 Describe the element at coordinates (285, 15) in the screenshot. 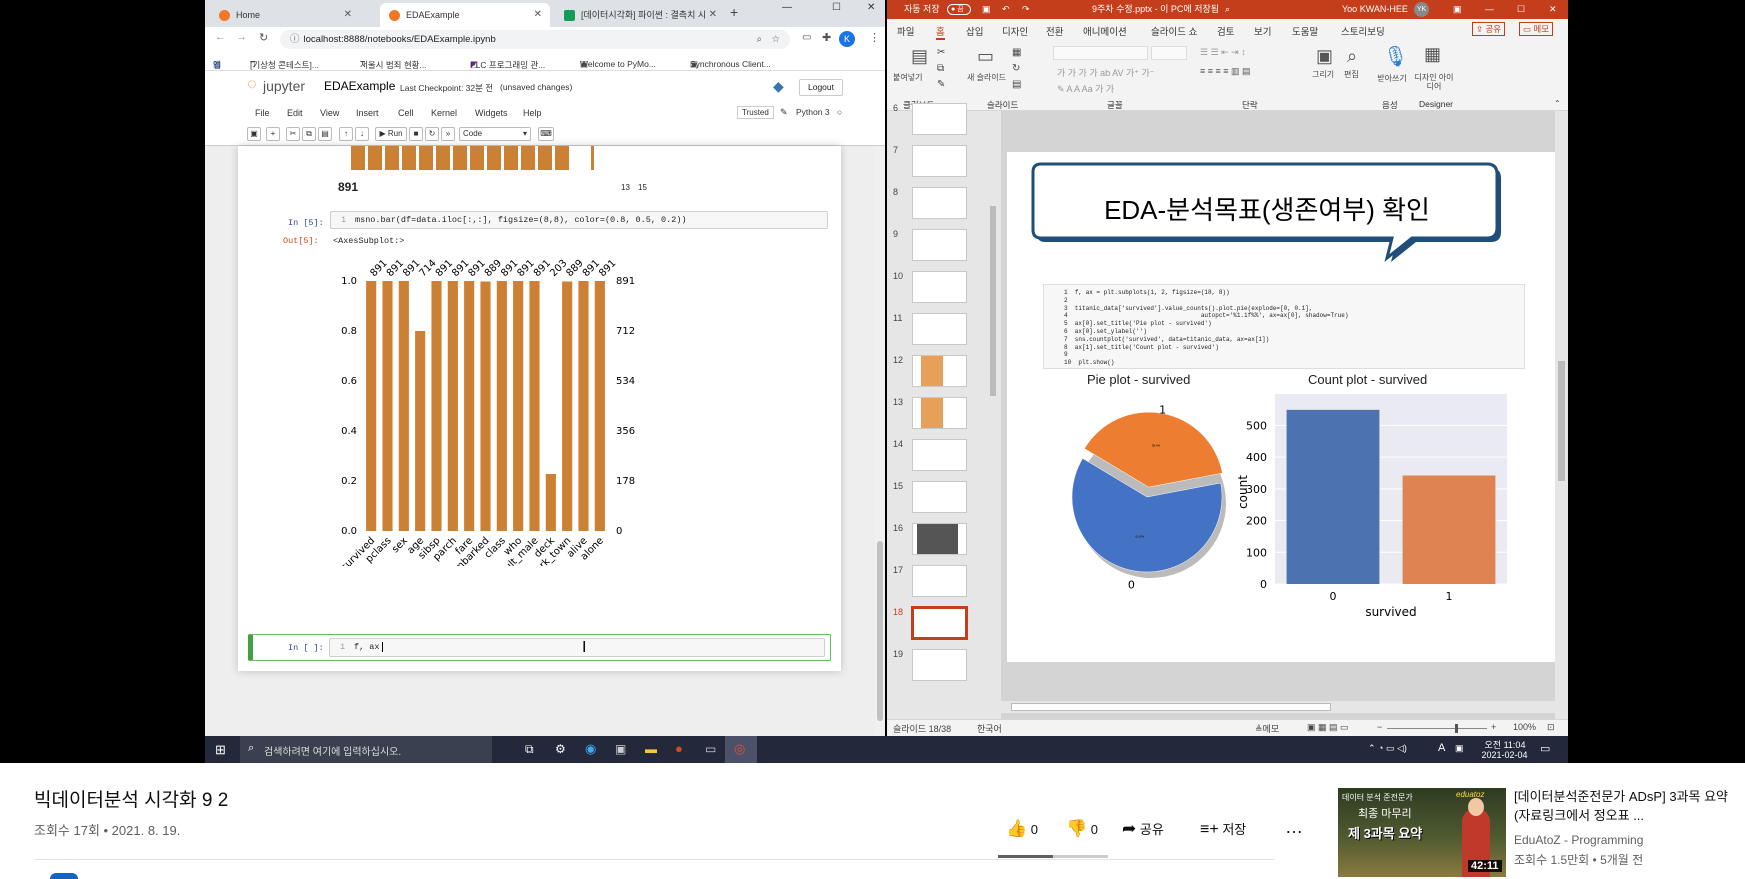

I see `tab-home: Home ✕` at that location.